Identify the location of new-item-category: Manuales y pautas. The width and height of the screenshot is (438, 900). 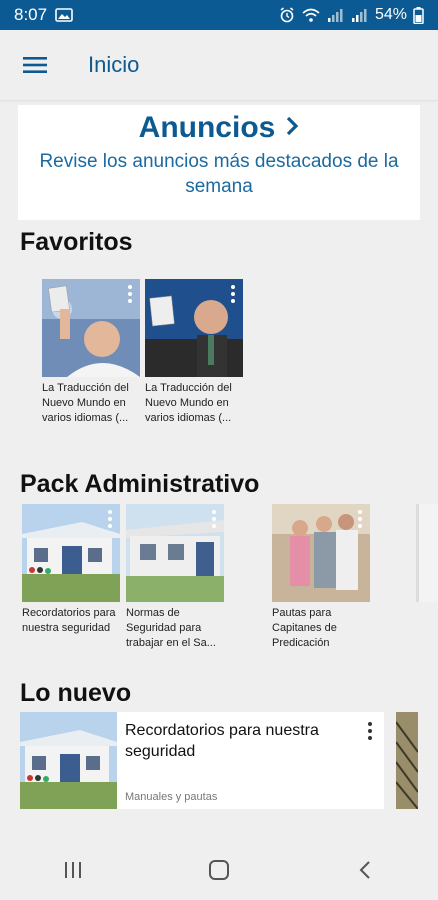
(171, 797).